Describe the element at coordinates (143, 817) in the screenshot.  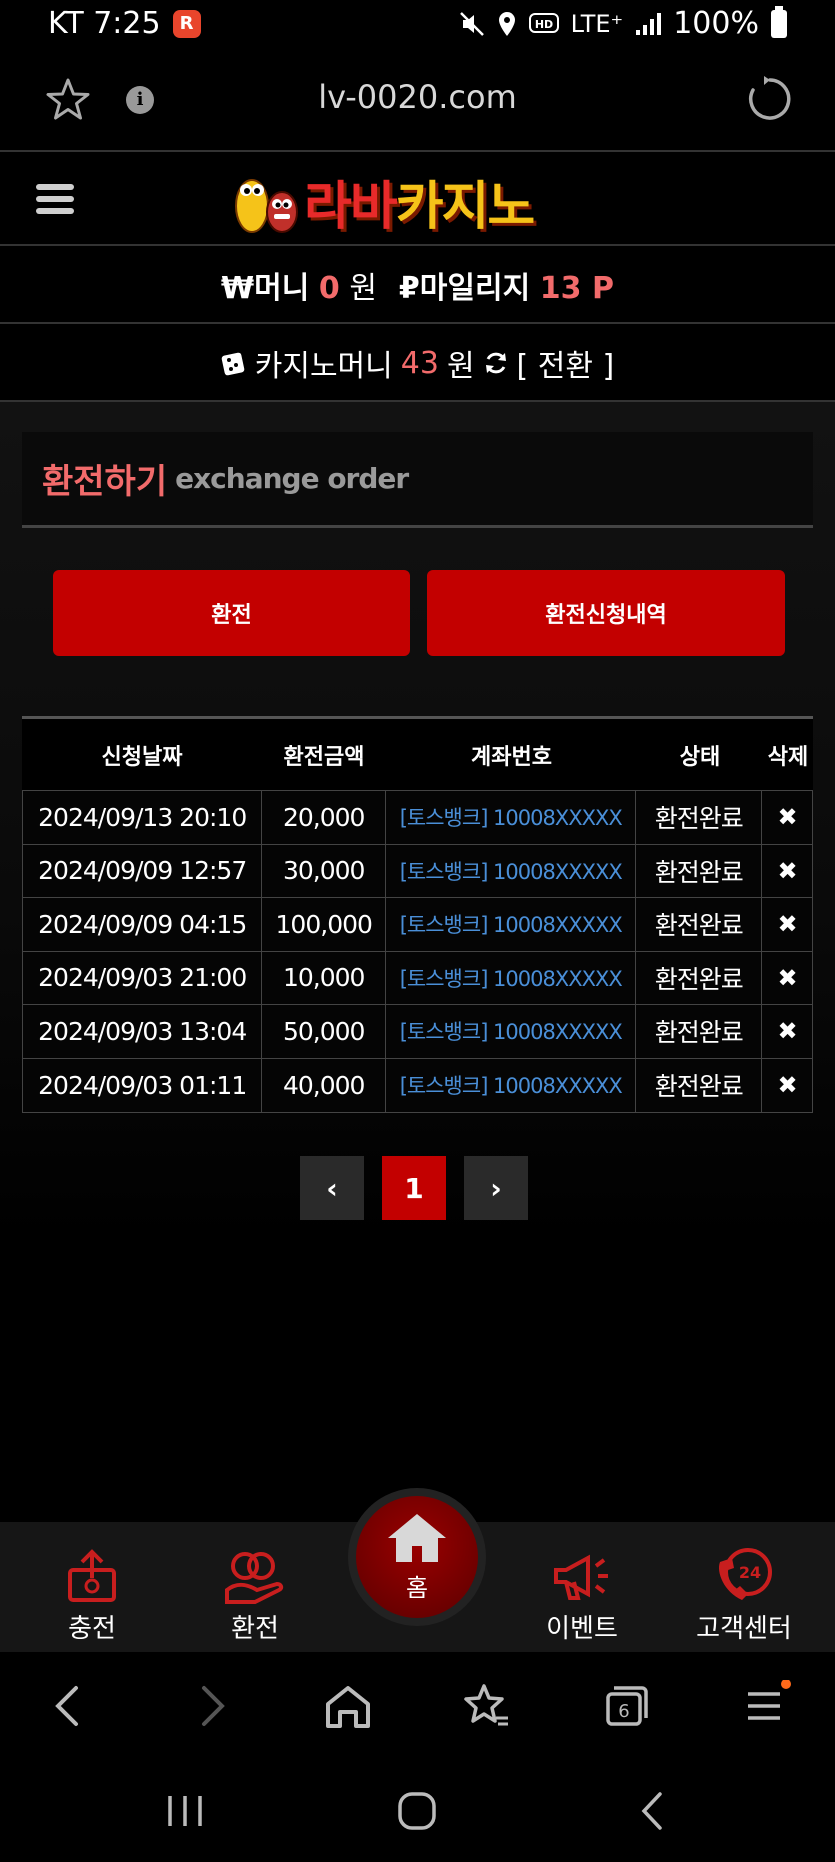
I see `cell-date: 2024/09/13 20:10` at that location.